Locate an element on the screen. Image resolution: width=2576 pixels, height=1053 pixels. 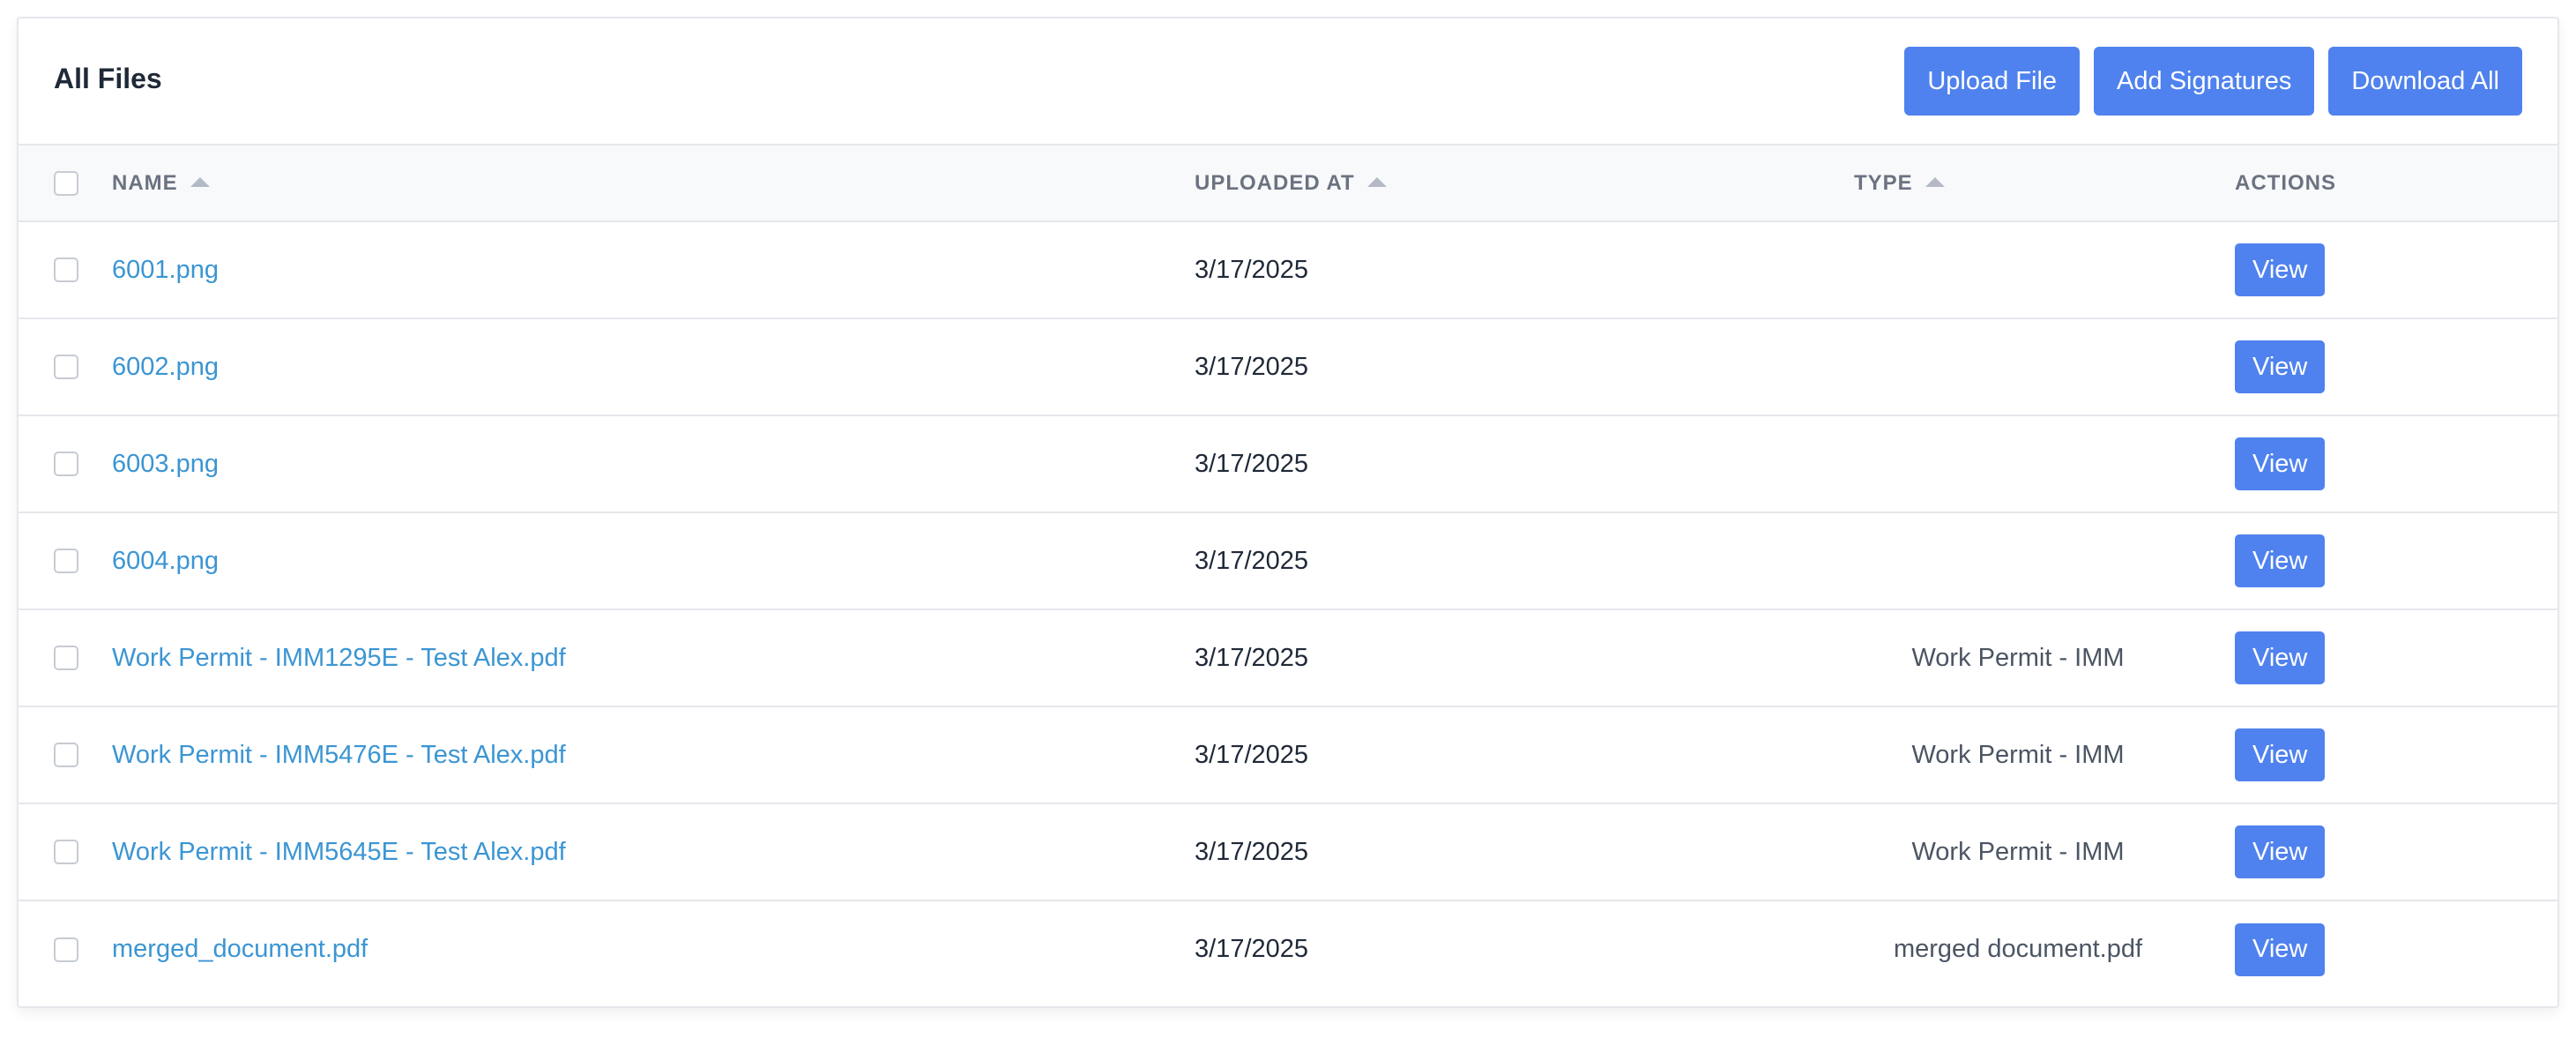
add-signatures-button: Add Signatures is located at coordinates (2204, 81).